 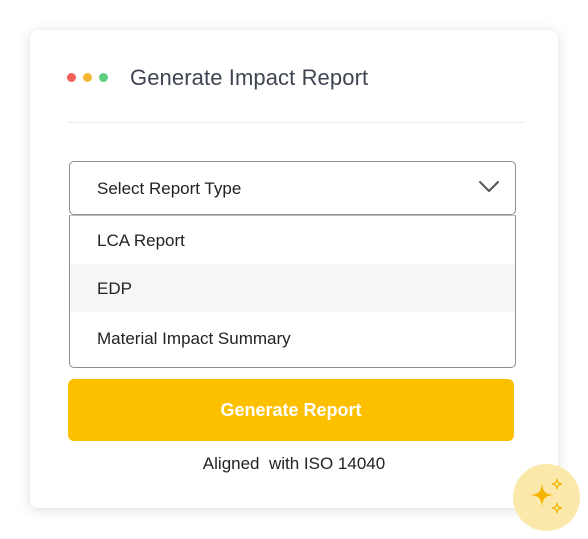 I want to click on option-material-impact-summary: Material Impact Summary, so click(x=292, y=338).